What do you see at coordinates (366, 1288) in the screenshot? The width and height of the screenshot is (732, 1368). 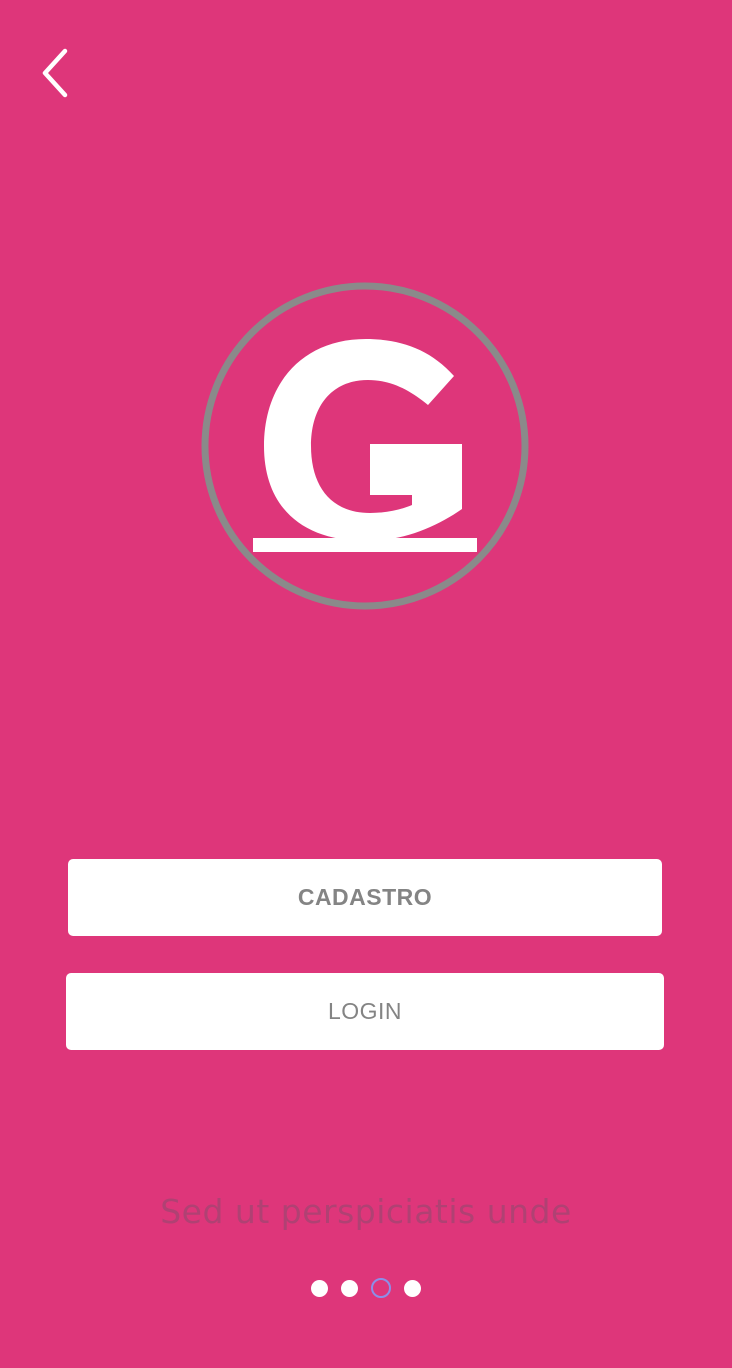 I see `page-indicator` at bounding box center [366, 1288].